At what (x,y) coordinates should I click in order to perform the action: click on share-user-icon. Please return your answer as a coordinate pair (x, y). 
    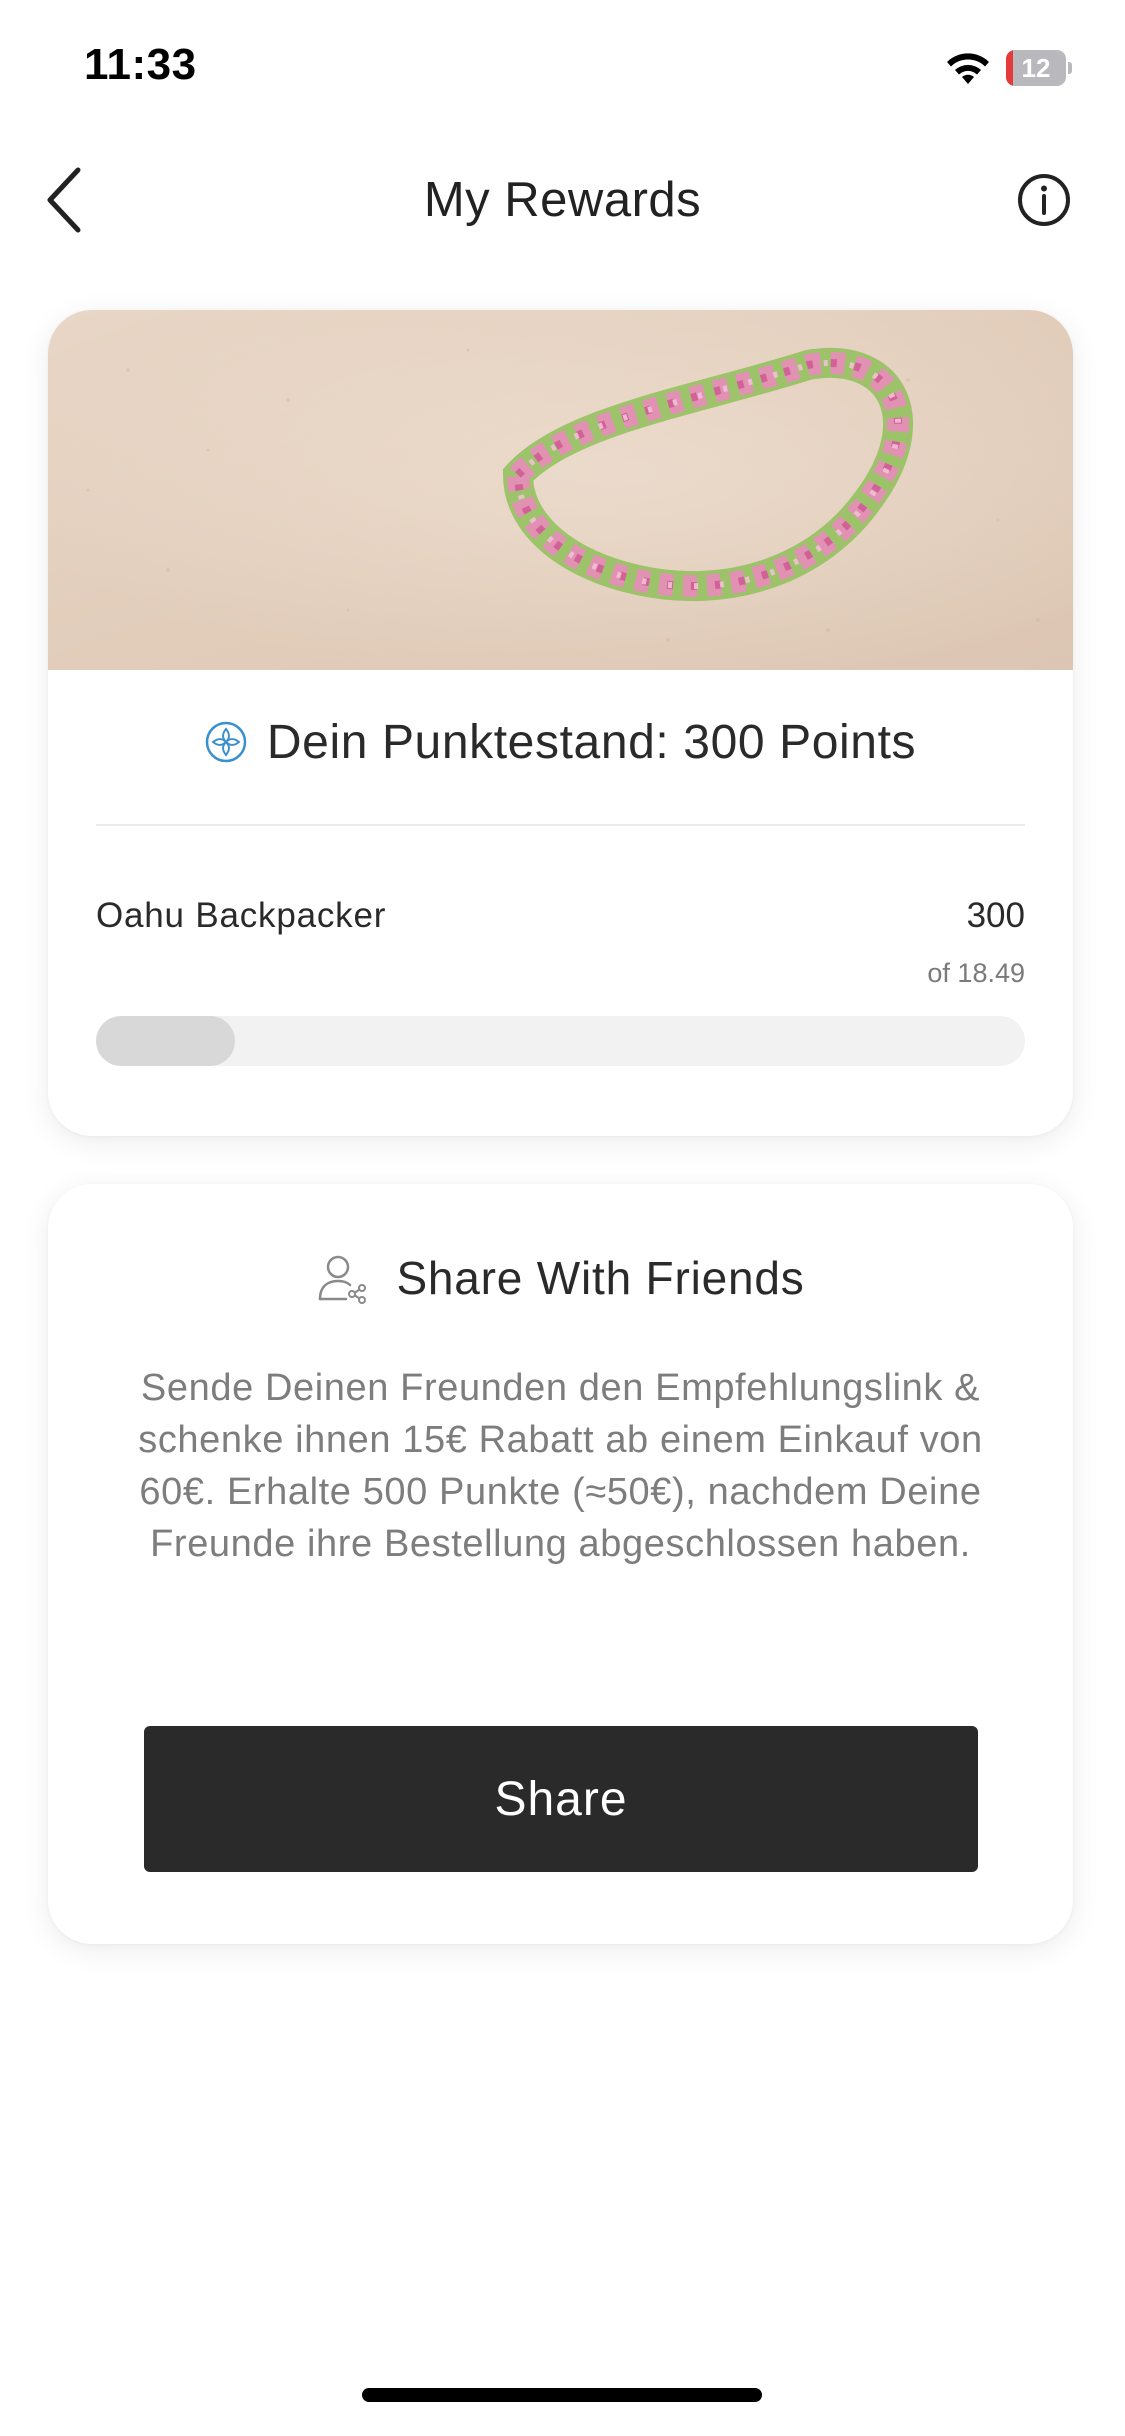
    Looking at the image, I should click on (343, 1279).